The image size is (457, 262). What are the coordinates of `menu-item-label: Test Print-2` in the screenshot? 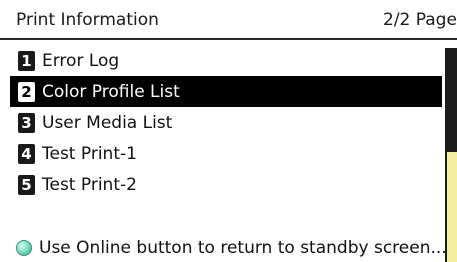 It's located at (89, 184).